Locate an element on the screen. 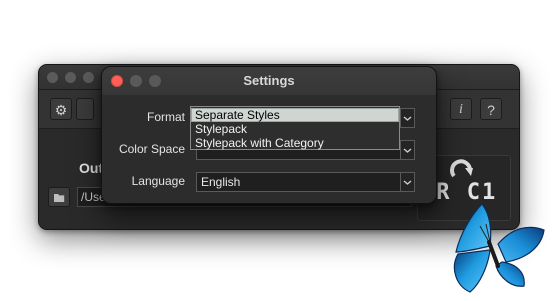 The image size is (554, 301). color-space-label: Color Space is located at coordinates (151, 149).